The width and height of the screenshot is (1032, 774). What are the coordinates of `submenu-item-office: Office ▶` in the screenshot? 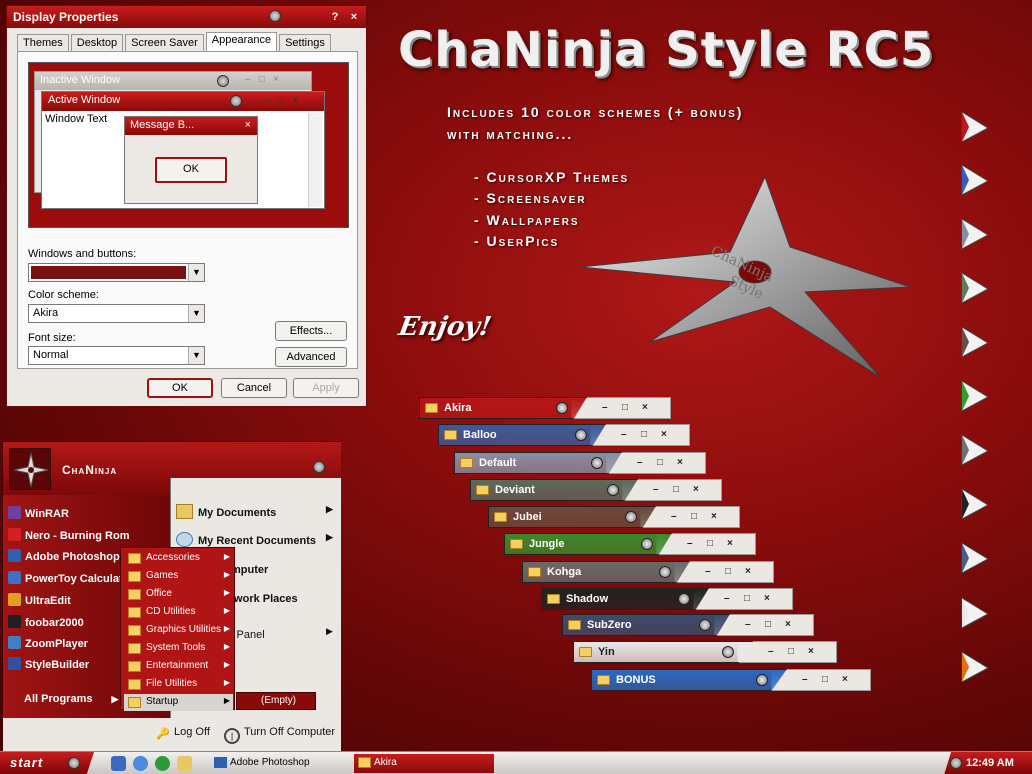 It's located at (178, 594).